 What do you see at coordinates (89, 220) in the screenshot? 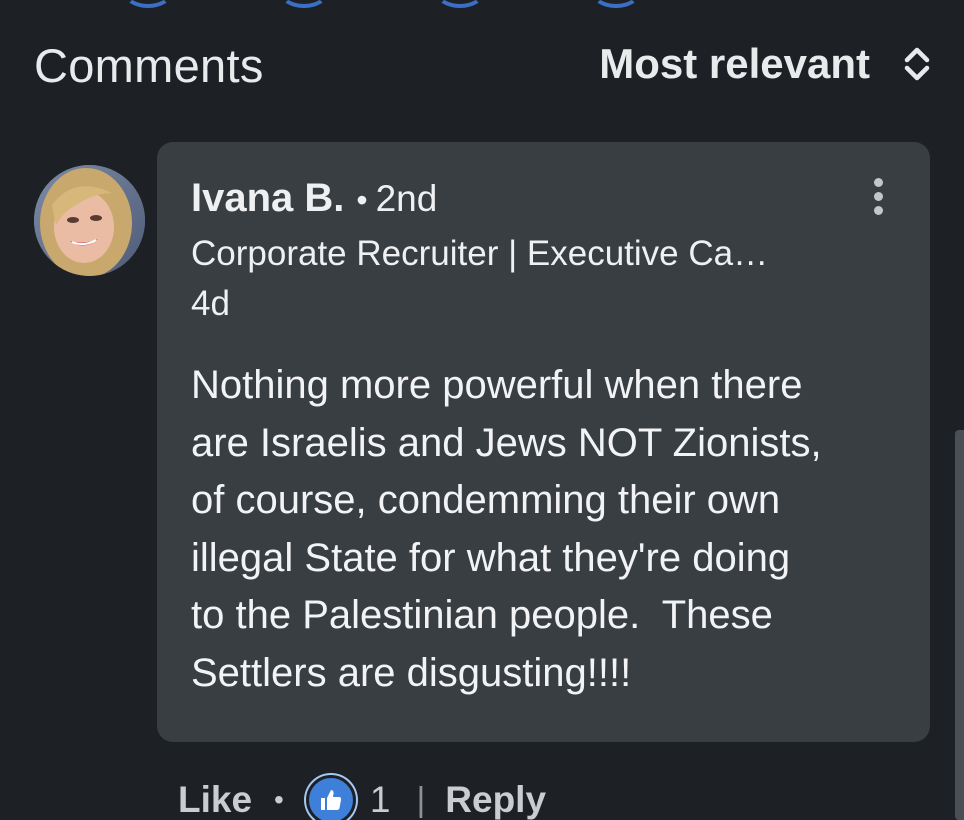
I see `commenter-avatar` at bounding box center [89, 220].